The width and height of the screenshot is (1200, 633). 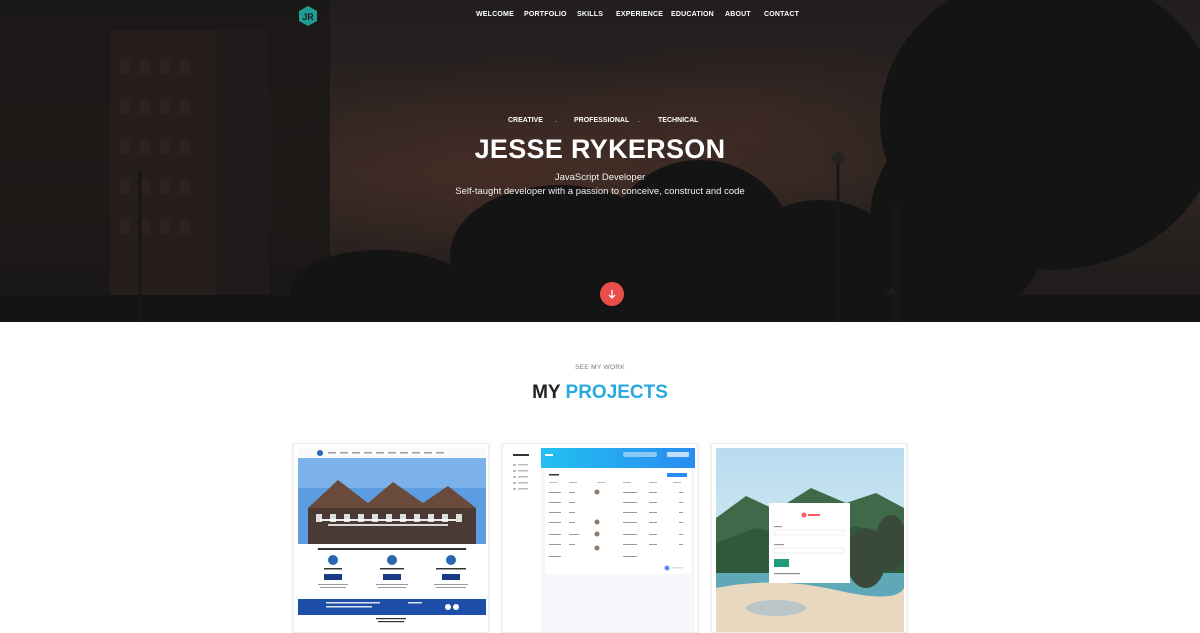 I want to click on arrow-down-icon, so click(x=612, y=294).